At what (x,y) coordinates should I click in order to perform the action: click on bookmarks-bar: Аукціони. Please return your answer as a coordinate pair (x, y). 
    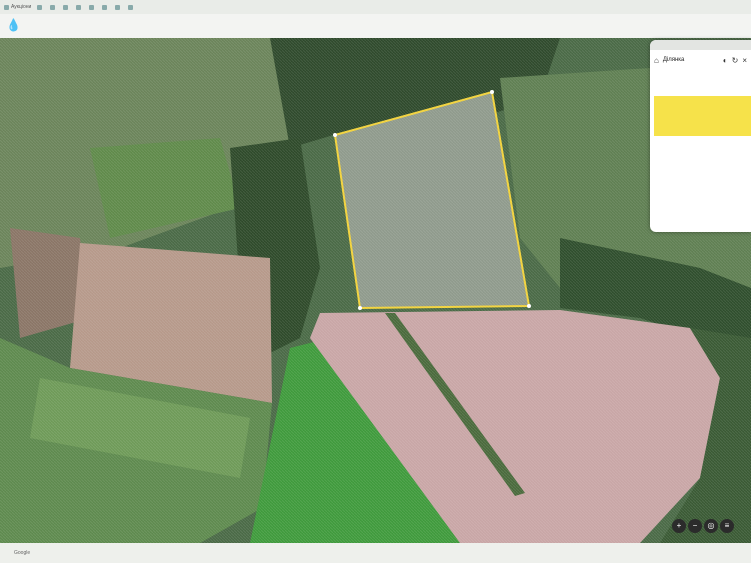
    Looking at the image, I should click on (375, 7).